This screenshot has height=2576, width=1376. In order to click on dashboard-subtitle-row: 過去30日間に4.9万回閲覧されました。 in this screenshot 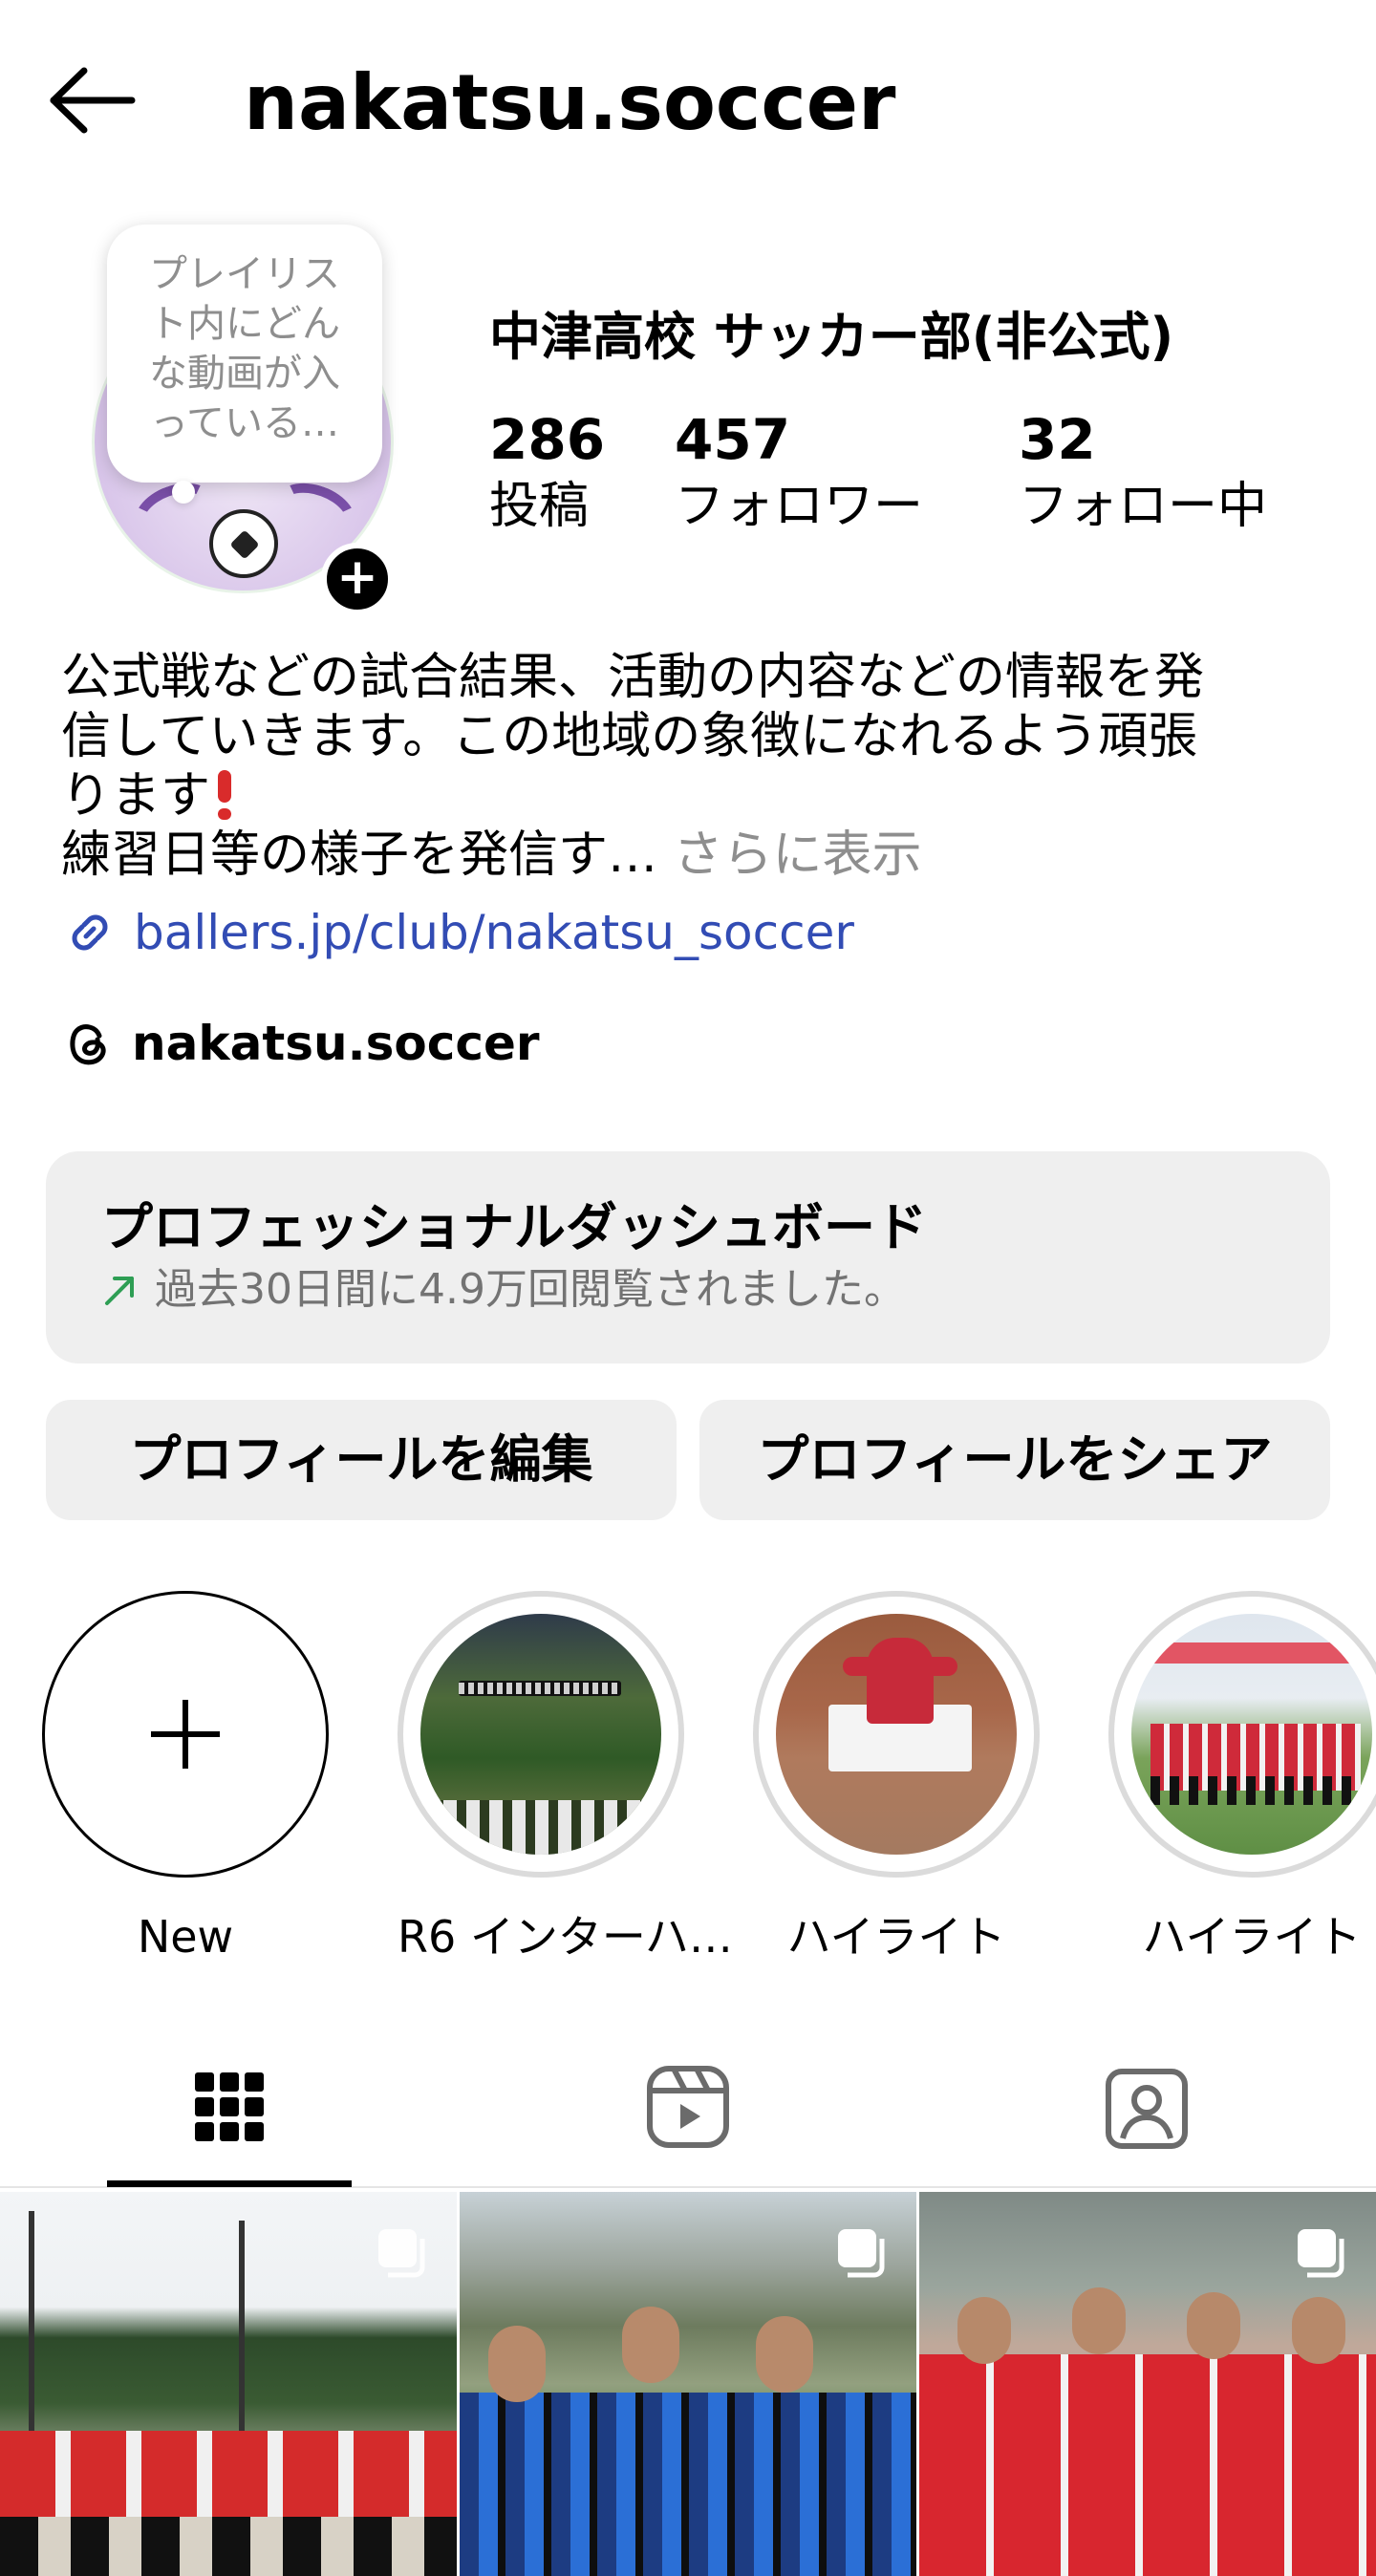, I will do `click(688, 1290)`.